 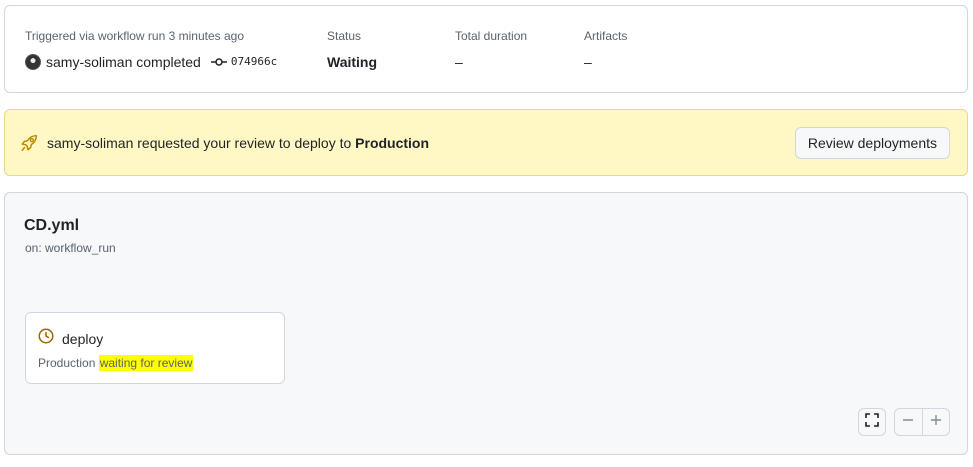 What do you see at coordinates (52, 225) in the screenshot?
I see `workflow-file-name: CD.yml` at bounding box center [52, 225].